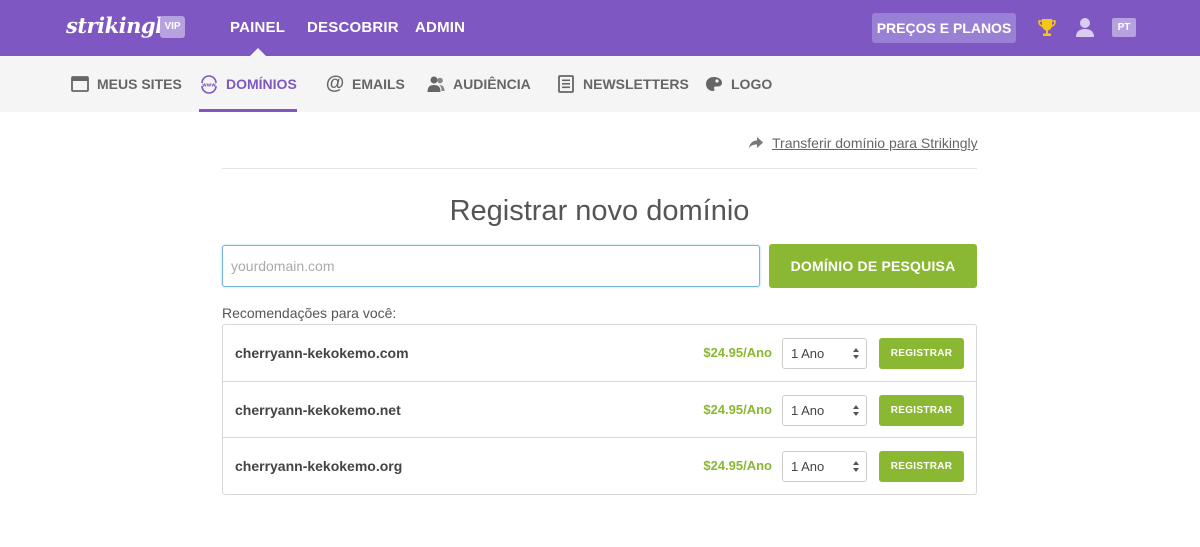  I want to click on tab-newsletters: NEWSLETTERS, so click(622, 84).